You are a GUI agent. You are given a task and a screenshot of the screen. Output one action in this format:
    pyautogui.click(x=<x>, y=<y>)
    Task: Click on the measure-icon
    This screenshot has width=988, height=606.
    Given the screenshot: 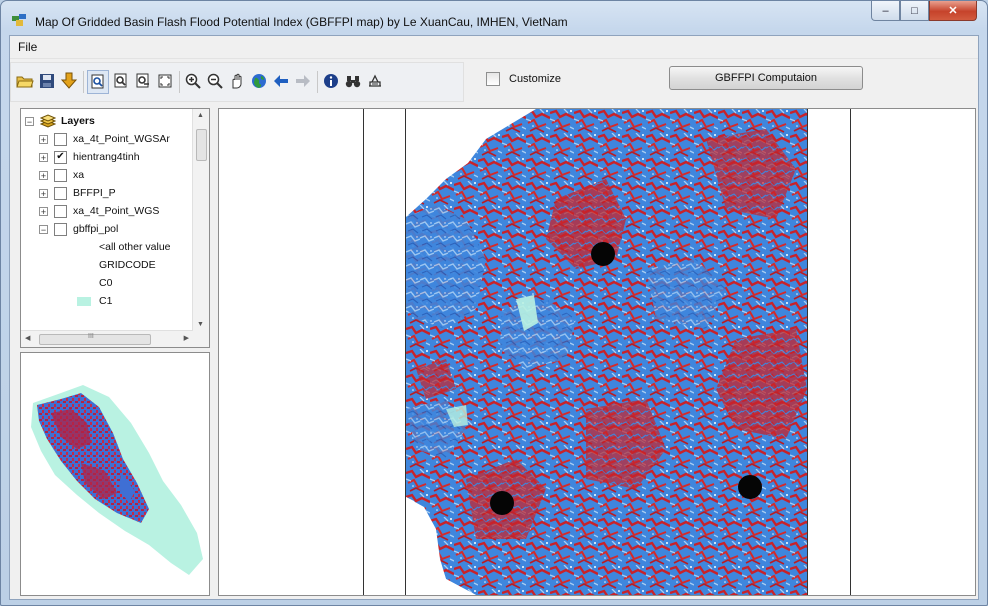 What is the action you would take?
    pyautogui.click(x=375, y=81)
    